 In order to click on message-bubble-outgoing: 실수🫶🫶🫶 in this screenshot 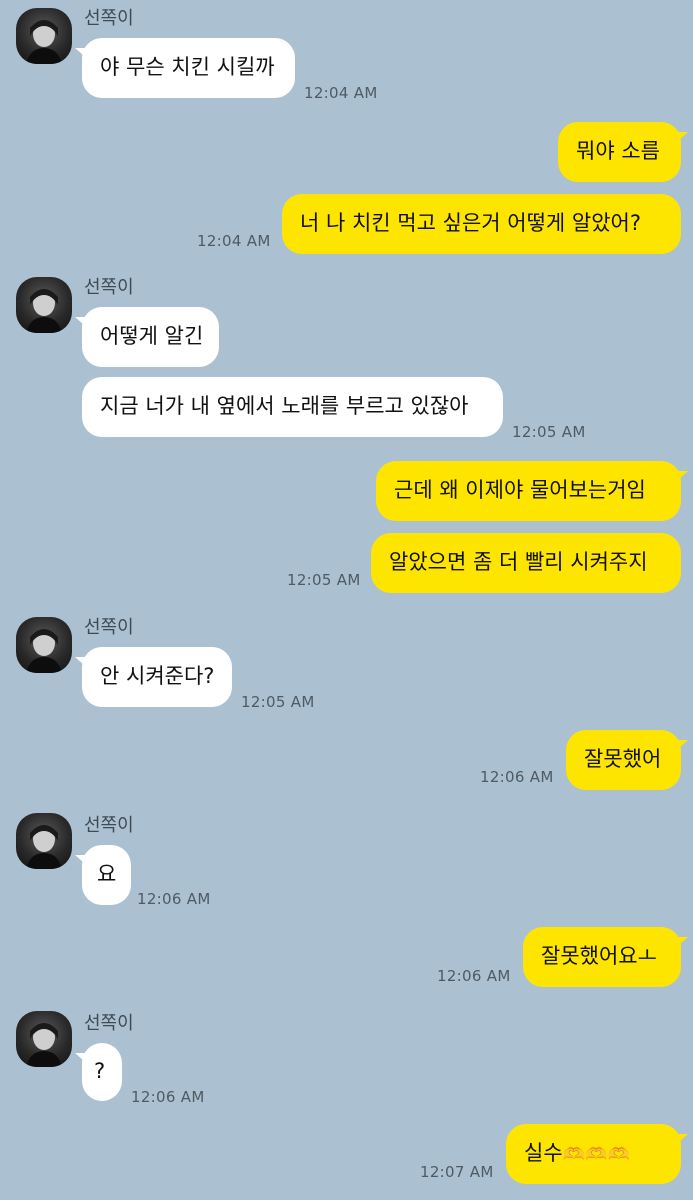, I will do `click(593, 1154)`.